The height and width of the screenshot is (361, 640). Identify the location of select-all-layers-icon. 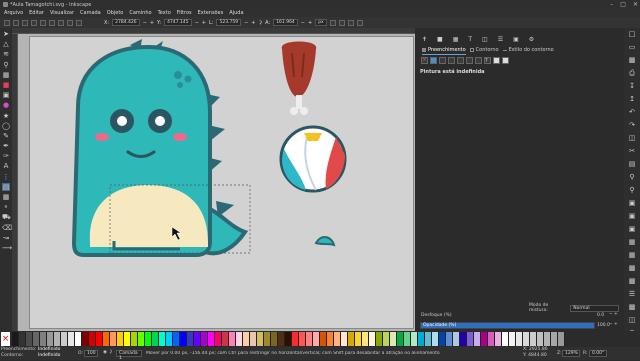
(16, 22).